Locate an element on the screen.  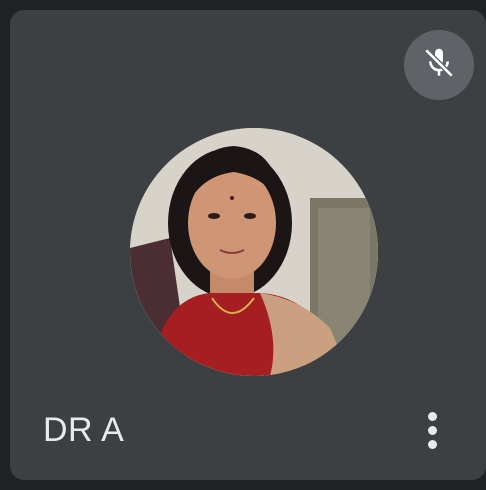
more-options-button is located at coordinates (432, 430).